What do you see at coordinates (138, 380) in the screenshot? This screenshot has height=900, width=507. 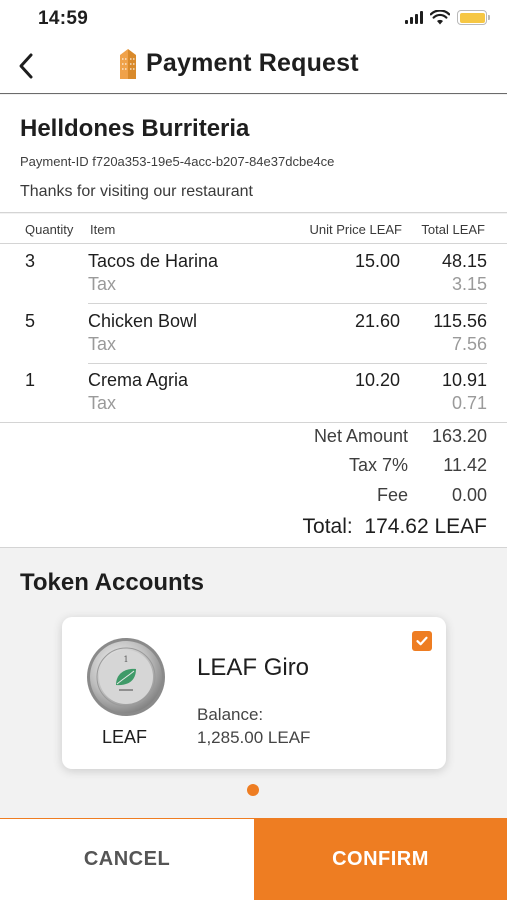 I see `row-item: Crema Agria` at bounding box center [138, 380].